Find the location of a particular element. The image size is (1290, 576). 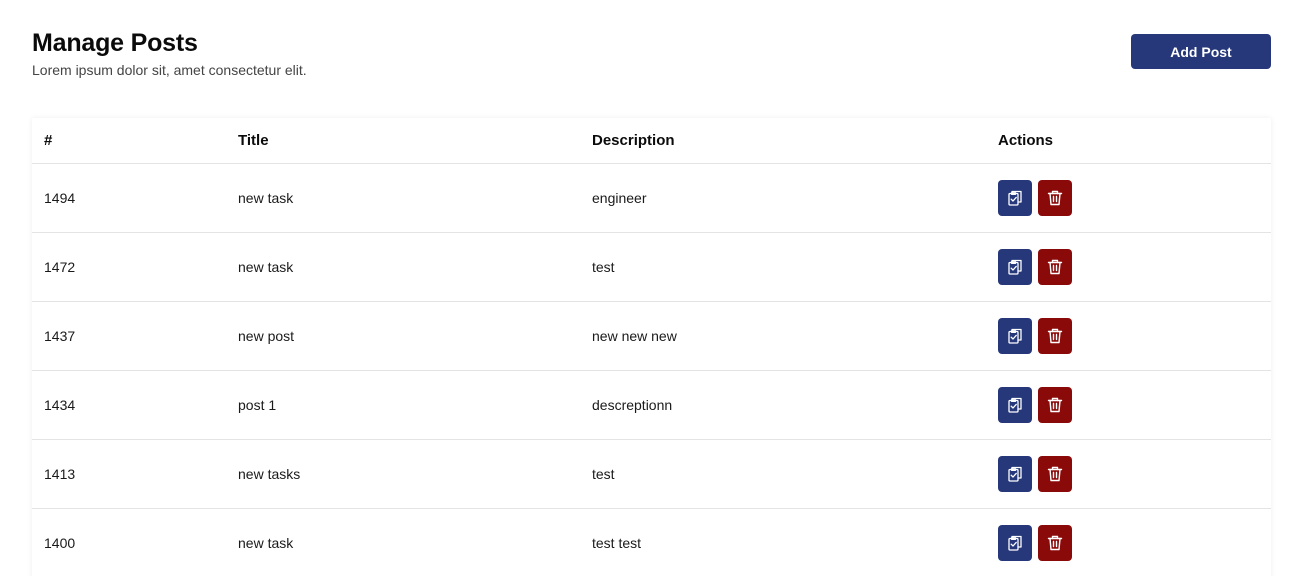

cell-description: engineer is located at coordinates (783, 198).